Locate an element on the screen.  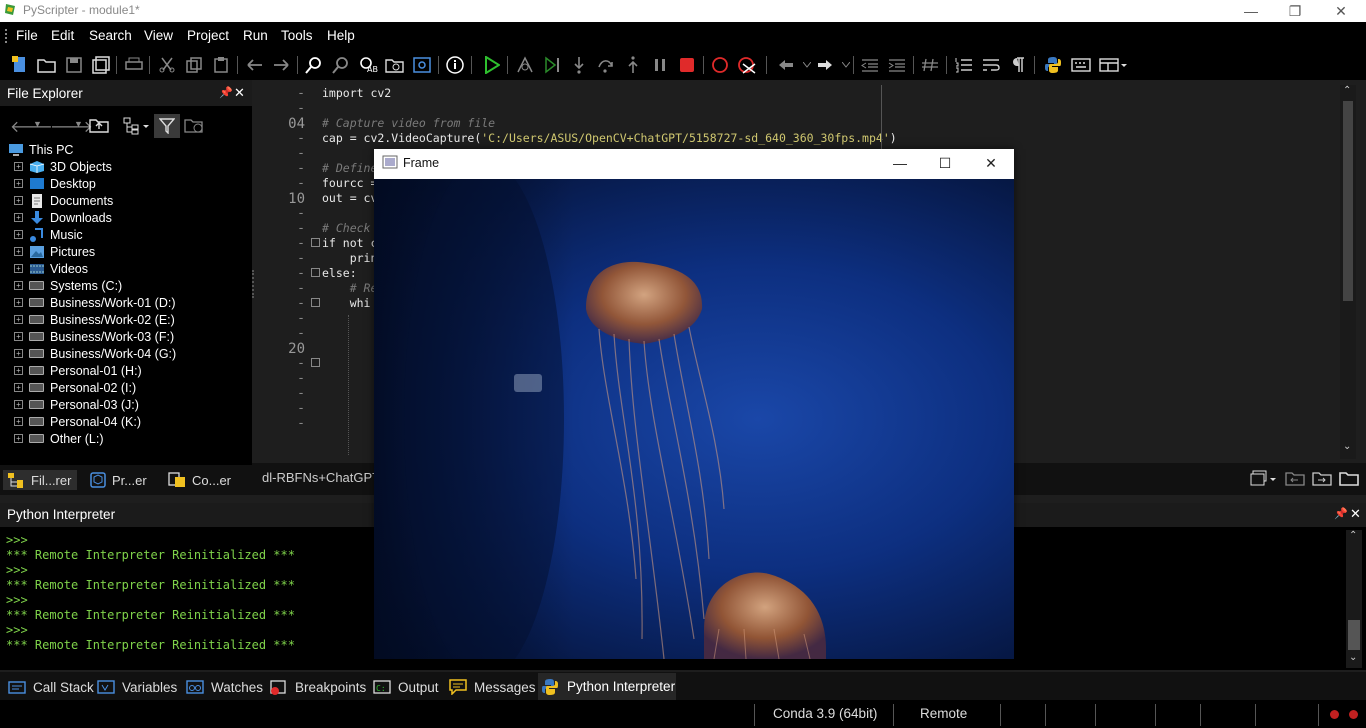
next-tab-icon is located at coordinates (1322, 478).